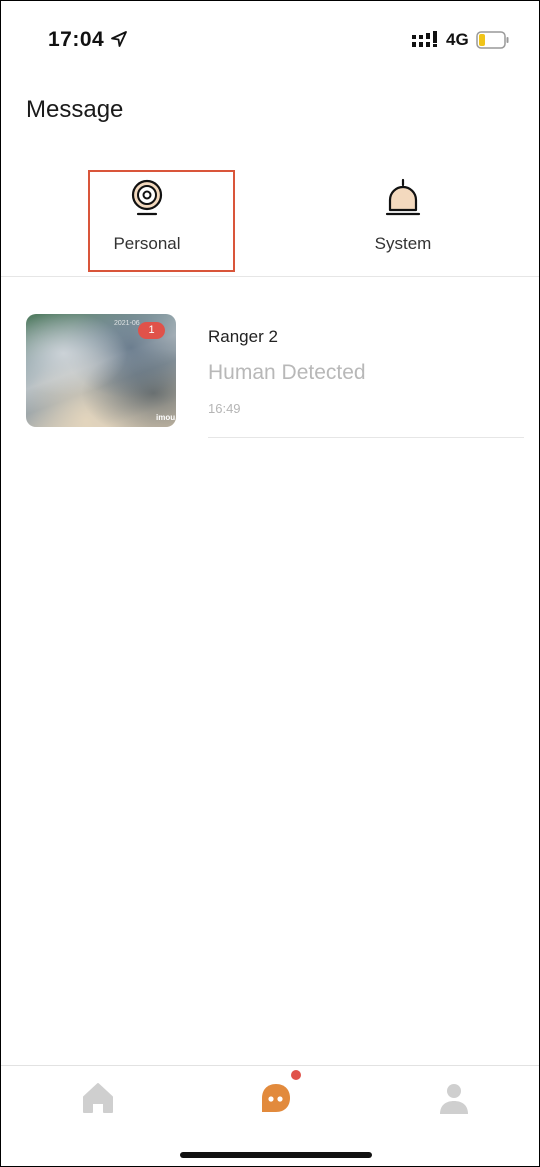 This screenshot has height=1167, width=540. I want to click on message-thumbnail: 2021-06 1 imou, so click(101, 370).